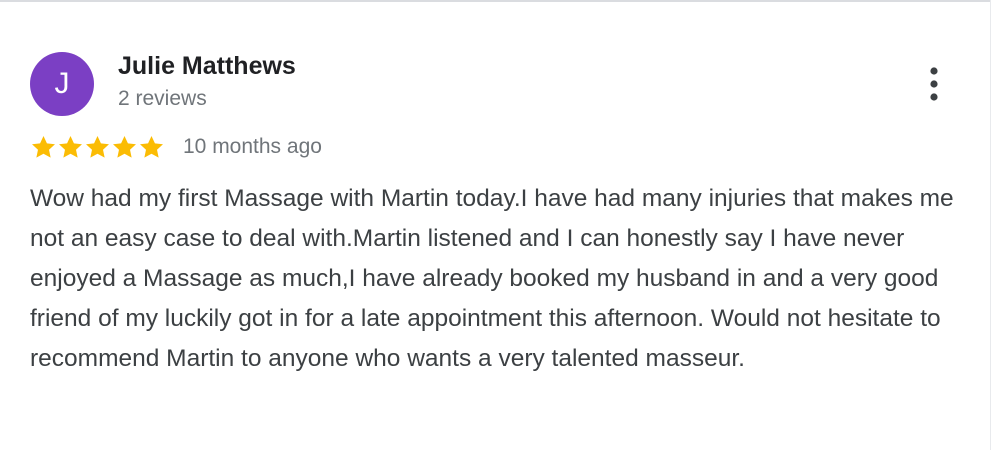 The image size is (1006, 450). I want to click on star-rating, so click(97, 147).